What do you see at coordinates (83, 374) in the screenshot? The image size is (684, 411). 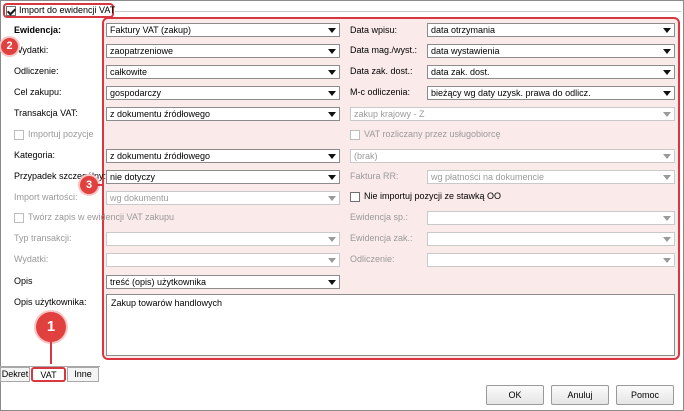 I see `tab-inne: Inne` at bounding box center [83, 374].